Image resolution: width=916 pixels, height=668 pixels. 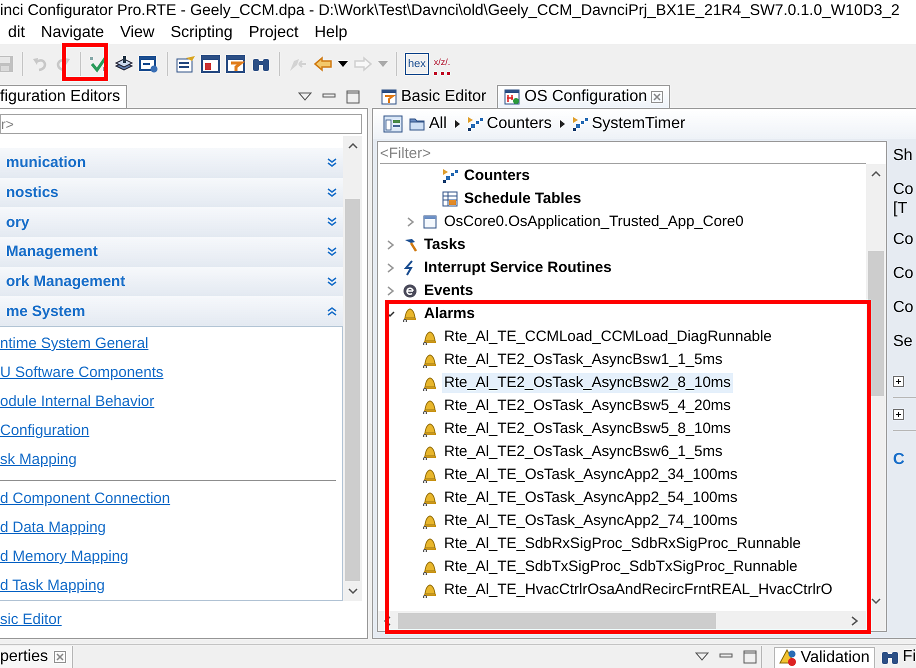 What do you see at coordinates (74, 343) in the screenshot?
I see `editor-link: ntime System General` at bounding box center [74, 343].